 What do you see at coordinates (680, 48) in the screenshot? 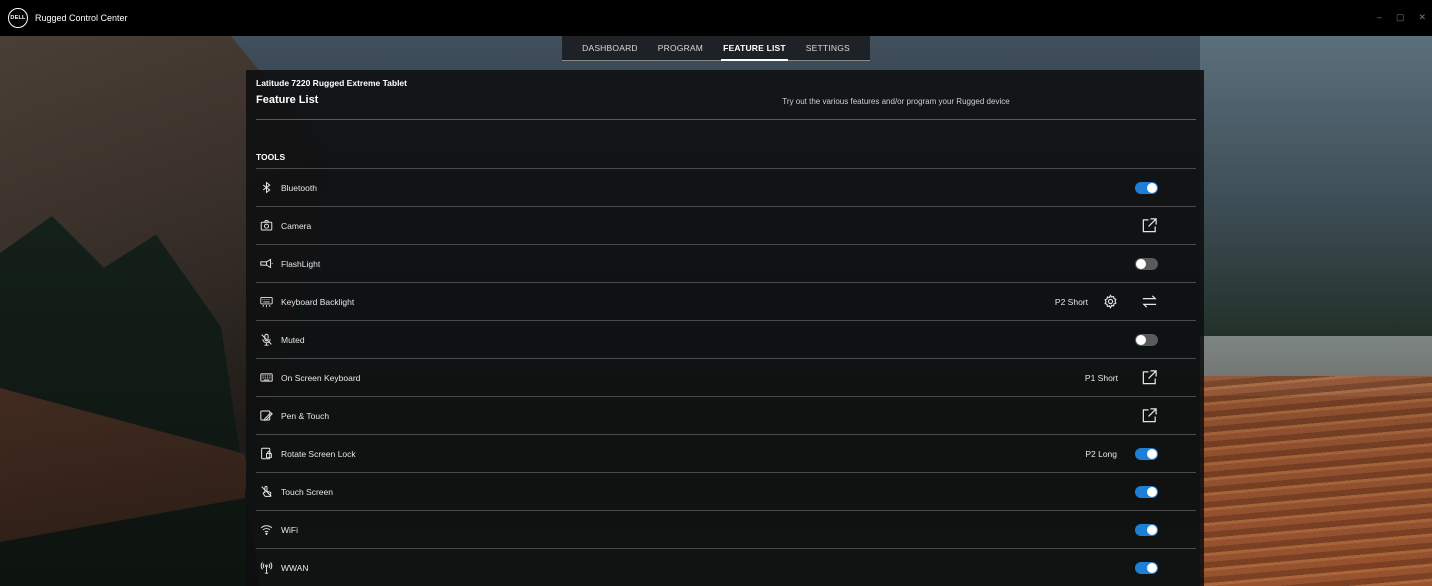
I see `tab-program: PROGRAM` at bounding box center [680, 48].